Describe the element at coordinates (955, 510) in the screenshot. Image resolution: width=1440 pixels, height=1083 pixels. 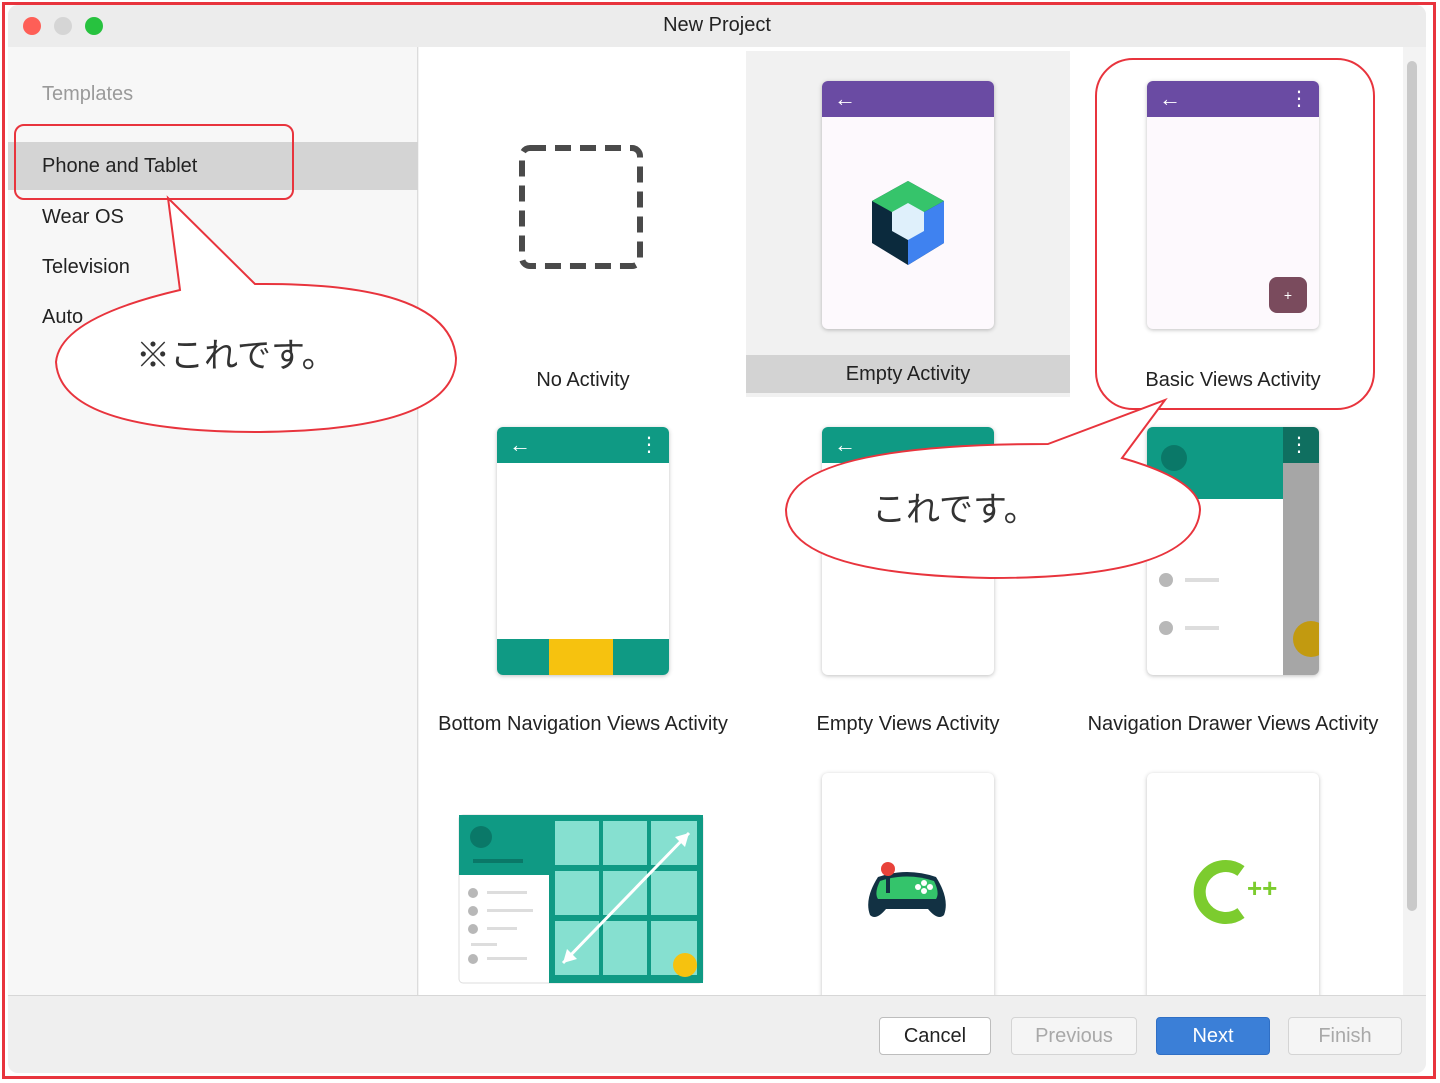
I see `callout-text-right: これです。` at that location.